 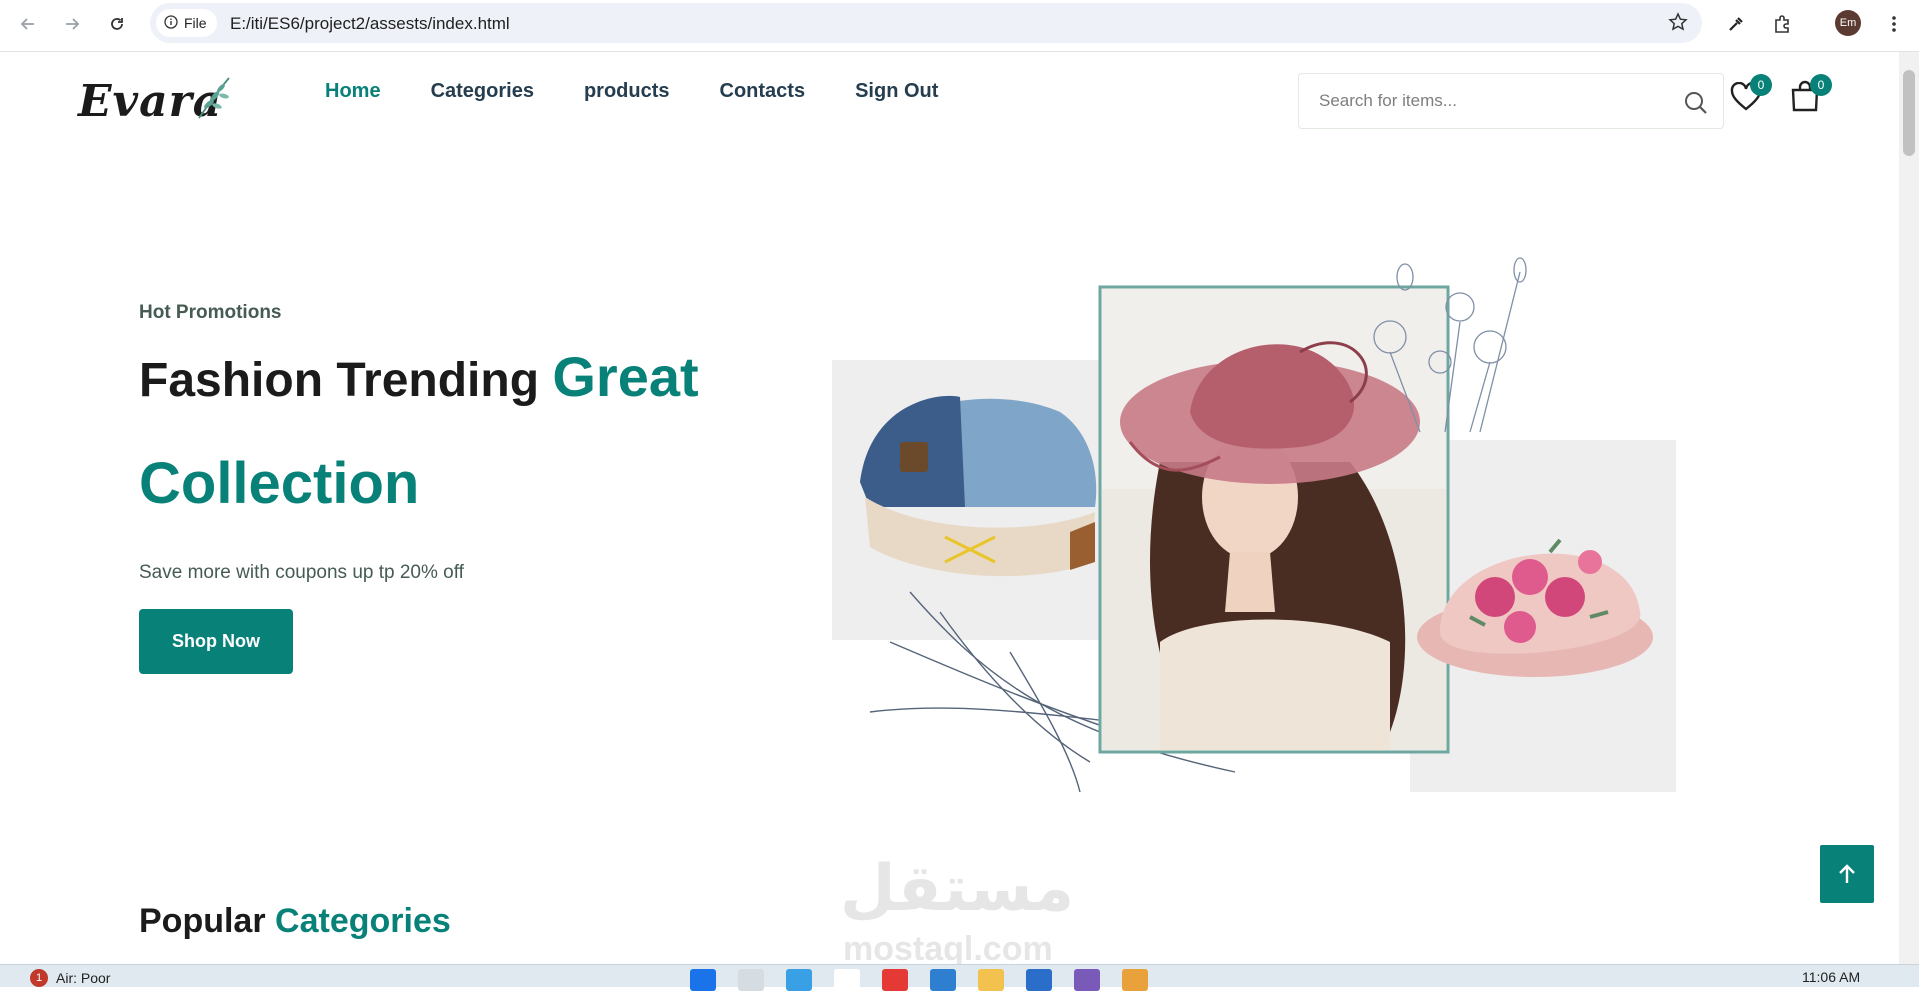 What do you see at coordinates (1821, 85) in the screenshot?
I see `cart-count-badge: 0` at bounding box center [1821, 85].